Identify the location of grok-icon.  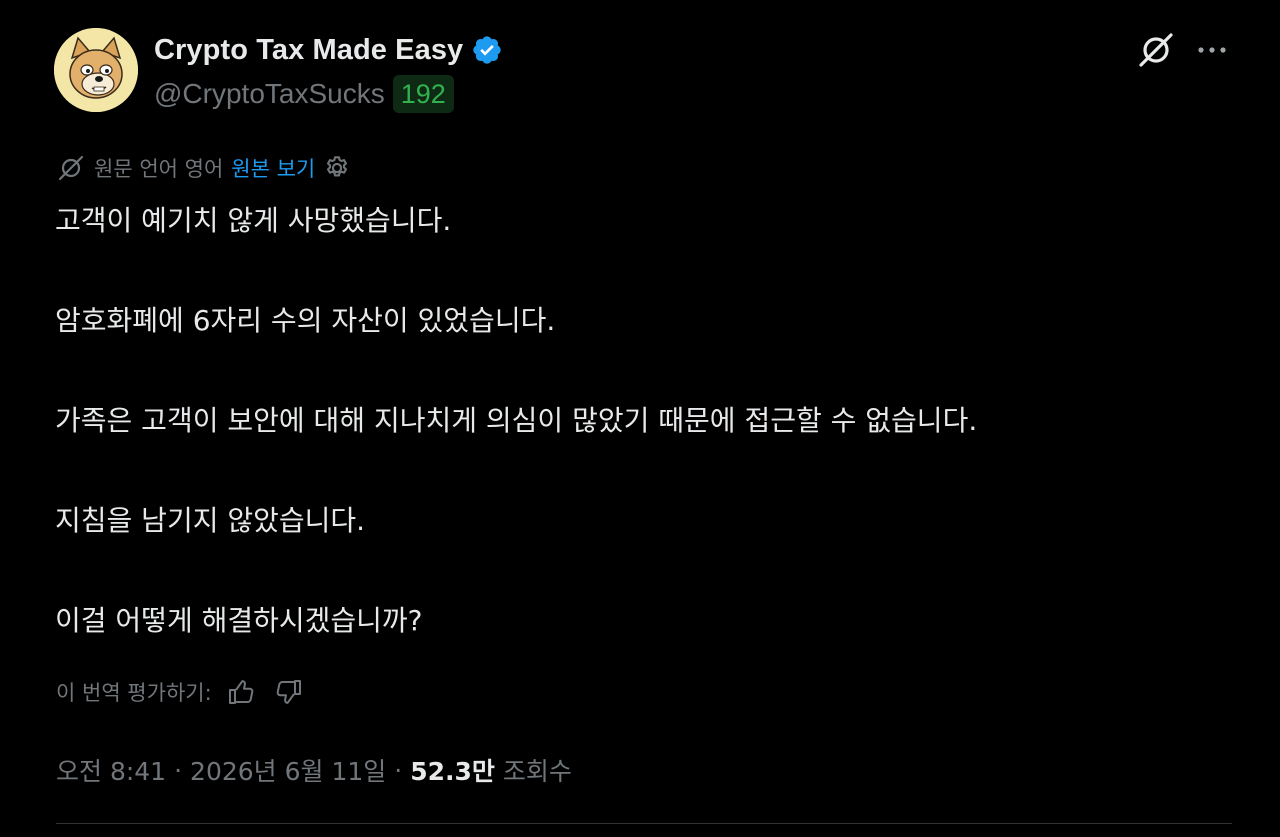
(1156, 50).